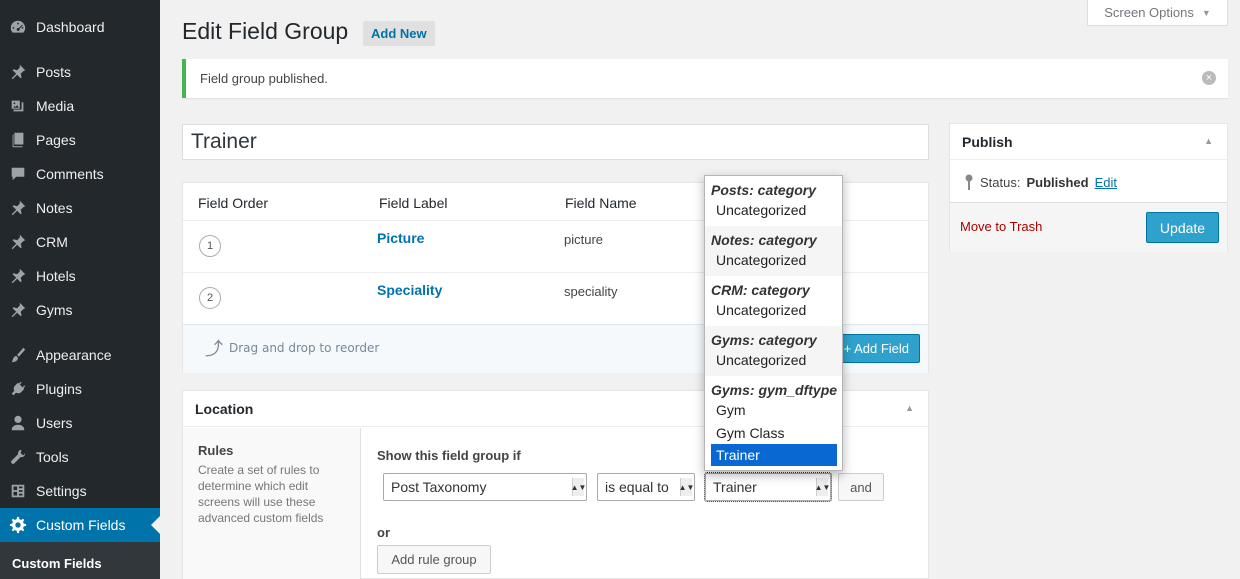  I want to click on rule-param-value: Post Taxonomy, so click(439, 487).